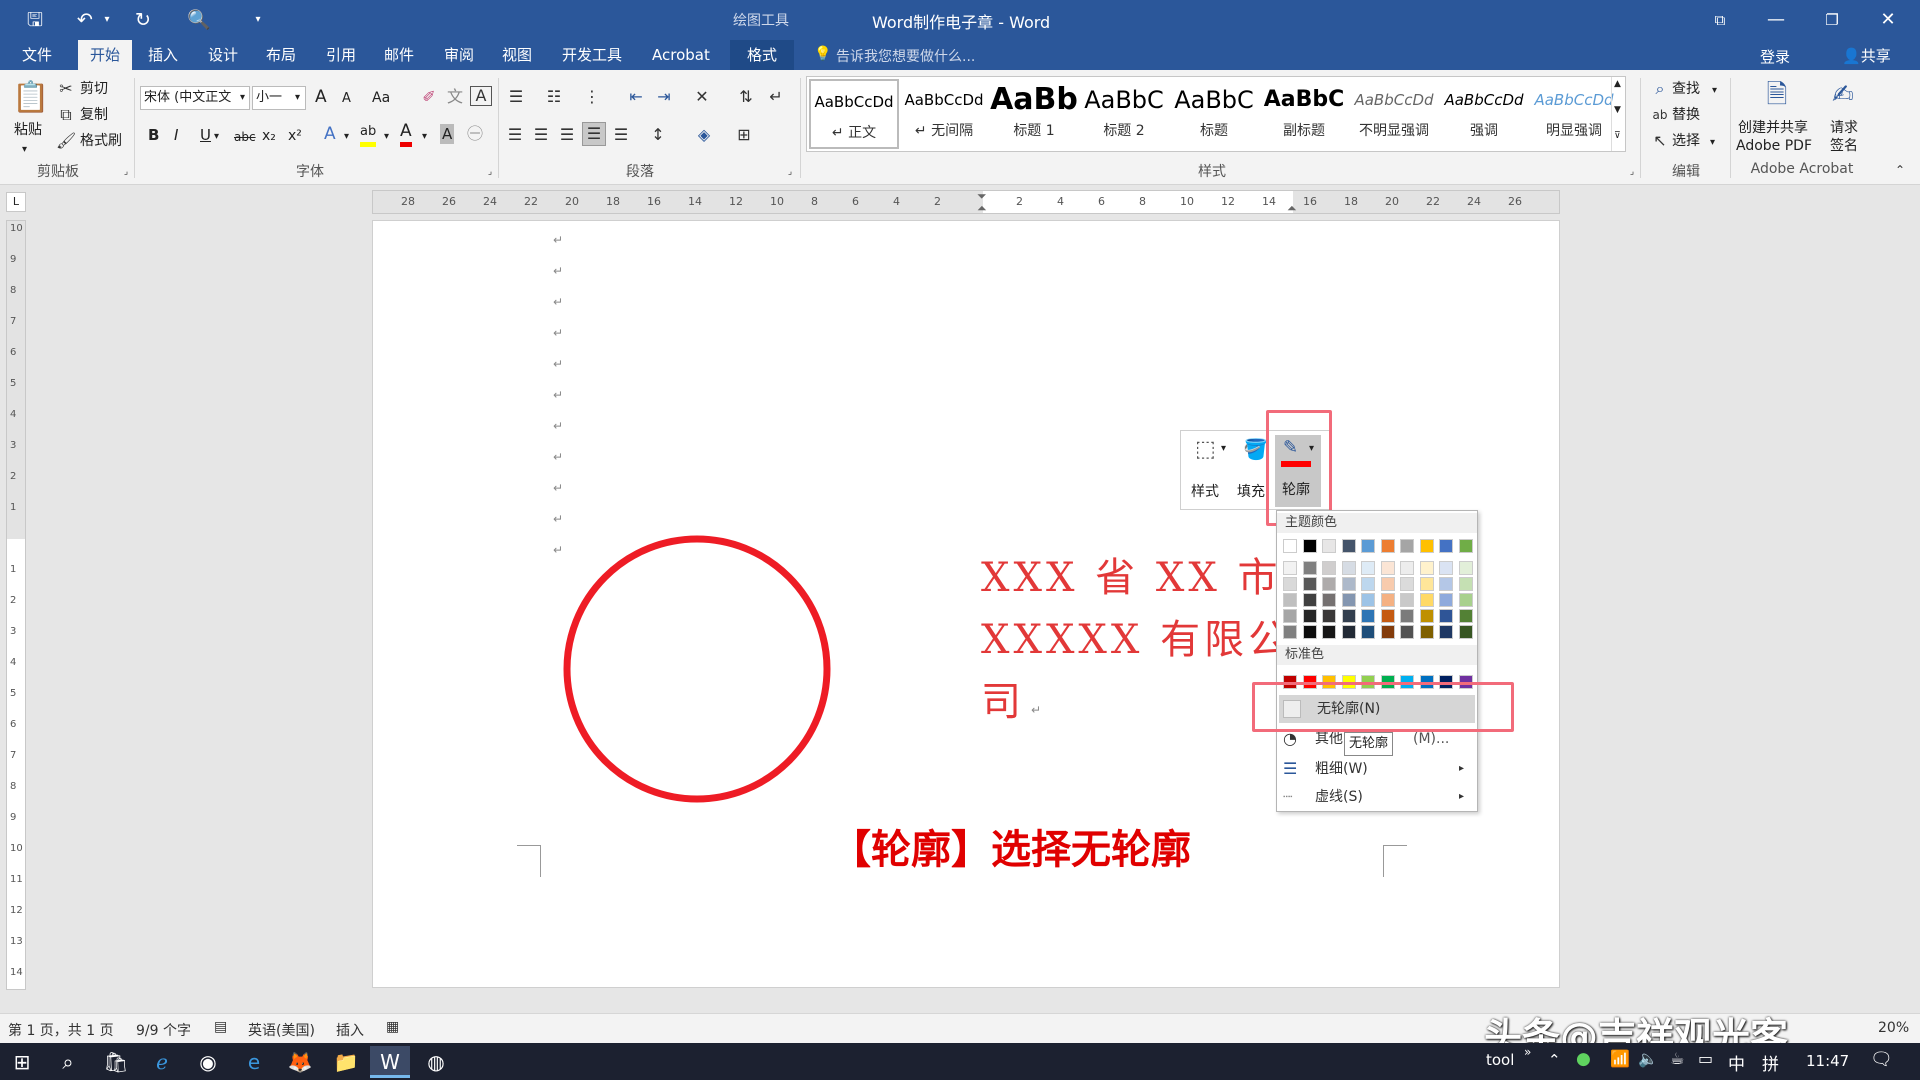 The height and width of the screenshot is (1080, 1920). What do you see at coordinates (1686, 89) in the screenshot?
I see `find-button: 查找` at bounding box center [1686, 89].